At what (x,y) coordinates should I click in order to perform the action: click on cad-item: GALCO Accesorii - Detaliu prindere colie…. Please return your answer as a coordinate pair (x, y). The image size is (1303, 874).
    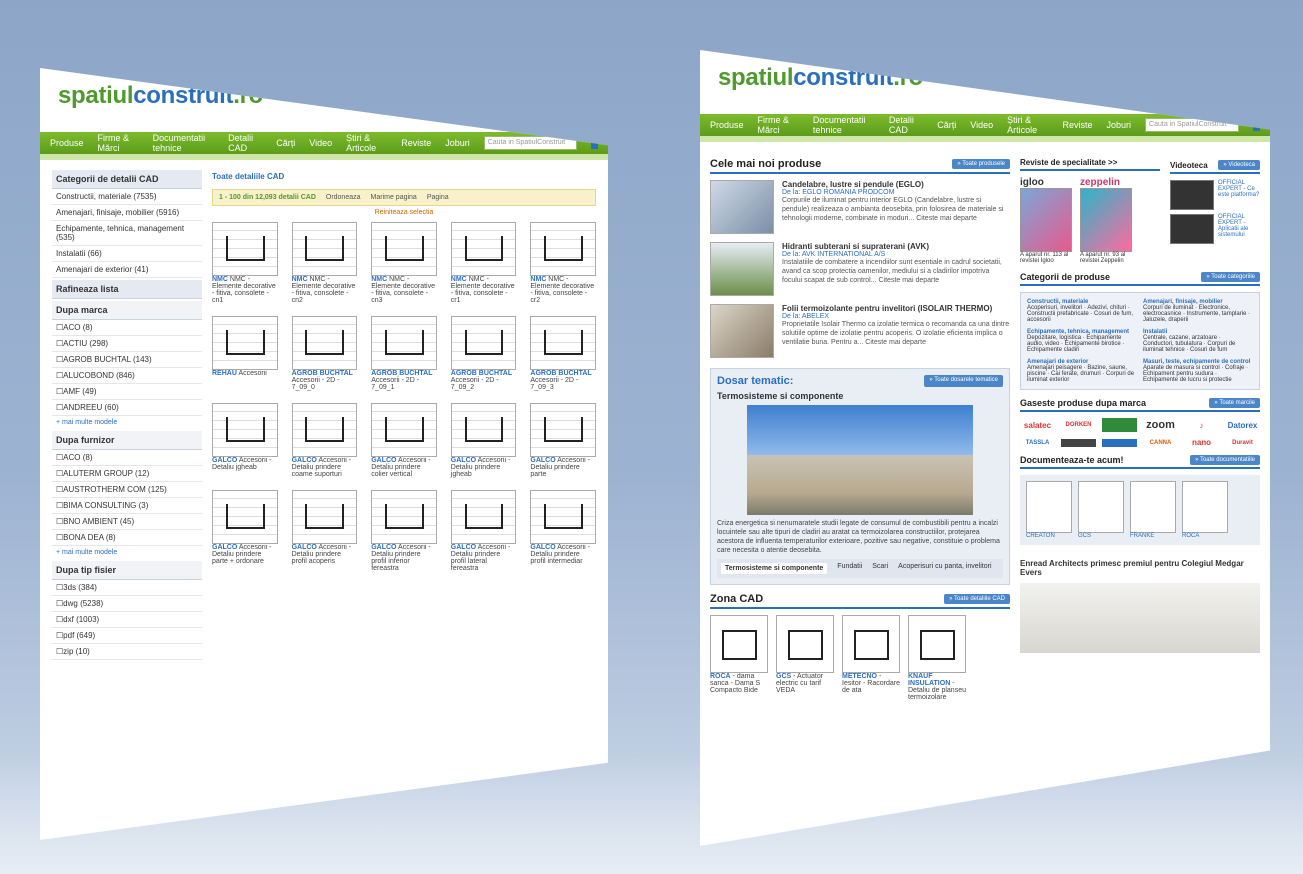
    Looking at the image, I should click on (404, 440).